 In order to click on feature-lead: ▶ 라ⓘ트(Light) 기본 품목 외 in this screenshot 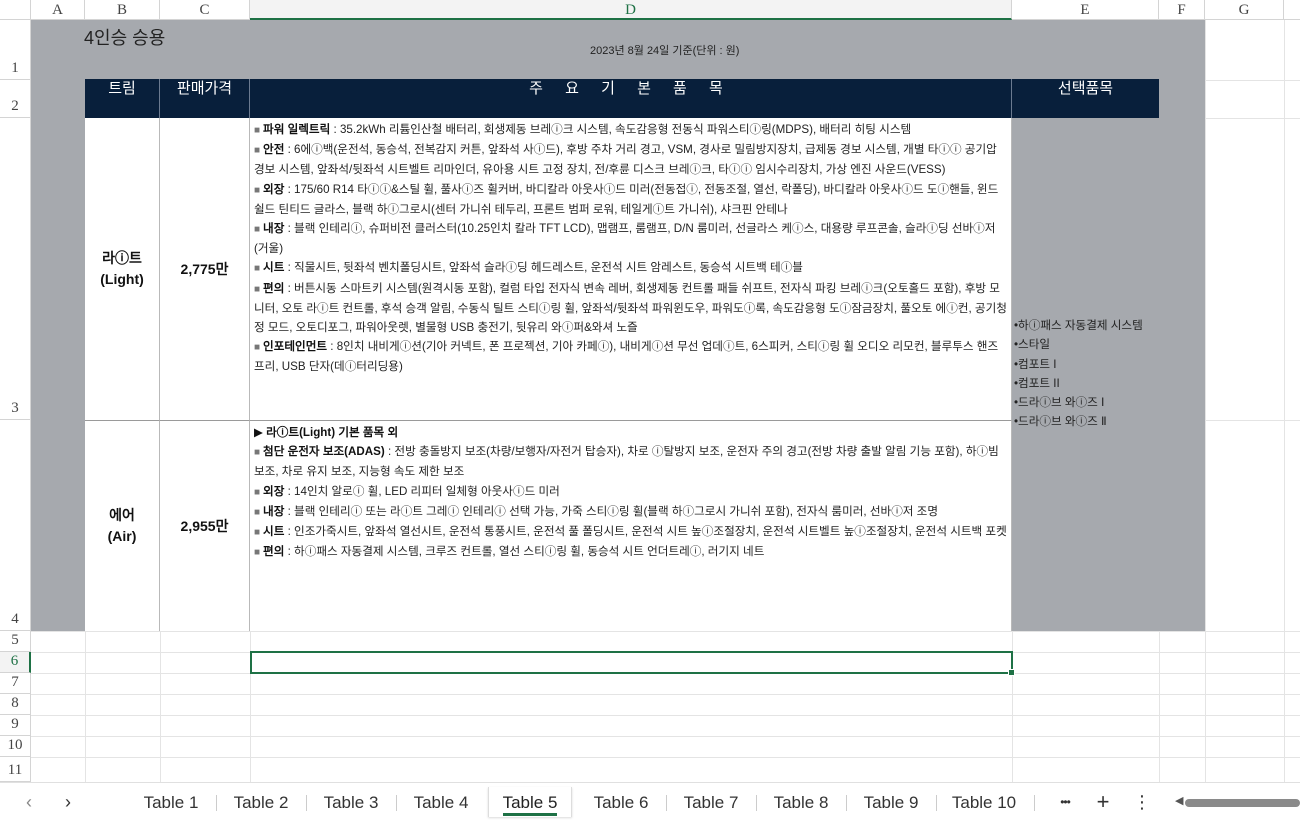, I will do `click(326, 432)`.